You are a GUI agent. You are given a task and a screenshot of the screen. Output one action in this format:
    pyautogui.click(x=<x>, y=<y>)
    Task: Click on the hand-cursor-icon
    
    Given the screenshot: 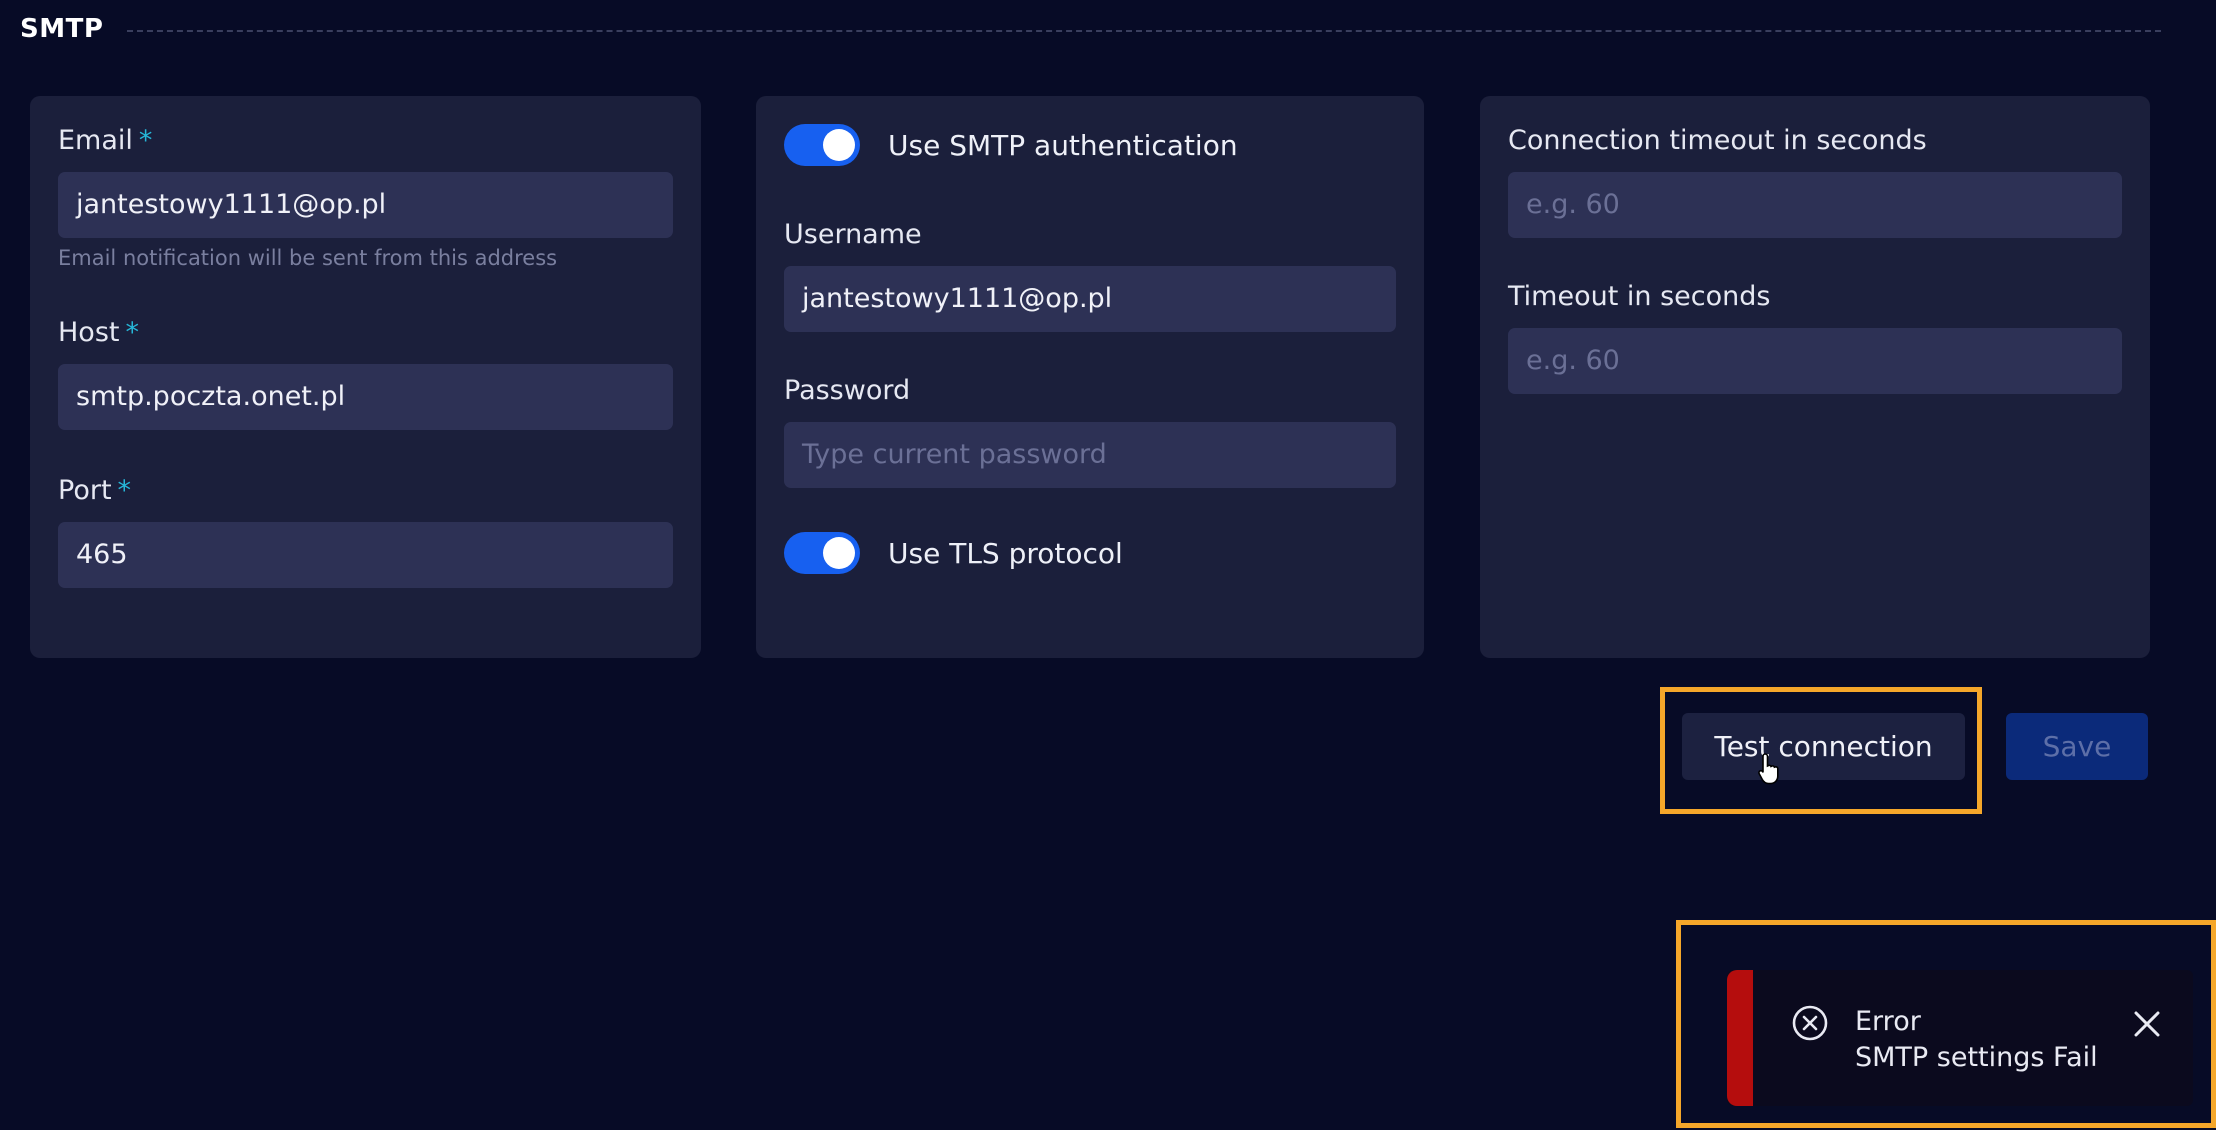 What is the action you would take?
    pyautogui.click(x=1768, y=769)
    